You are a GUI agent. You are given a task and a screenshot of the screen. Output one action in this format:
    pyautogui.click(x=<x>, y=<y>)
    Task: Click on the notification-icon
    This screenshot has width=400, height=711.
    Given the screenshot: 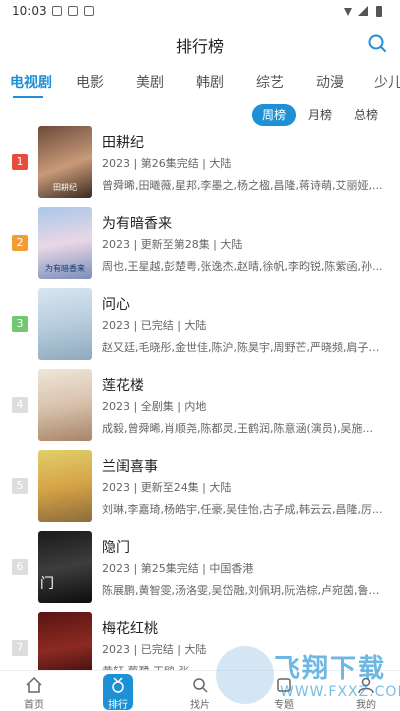 What is the action you would take?
    pyautogui.click(x=57, y=11)
    